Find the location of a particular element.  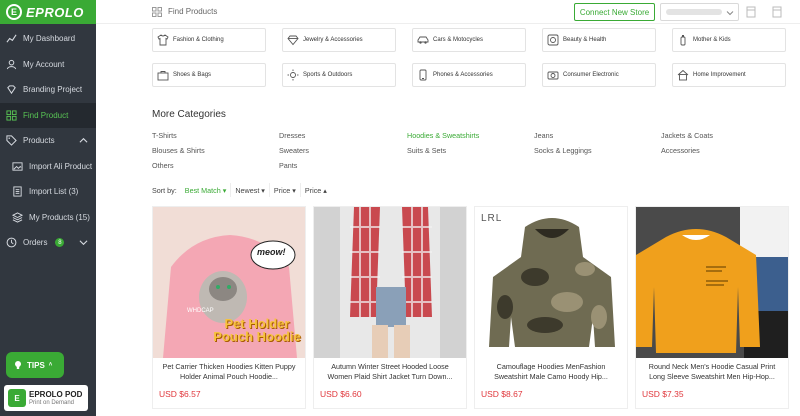

category-label: Home Improvement is located at coordinates (719, 75).